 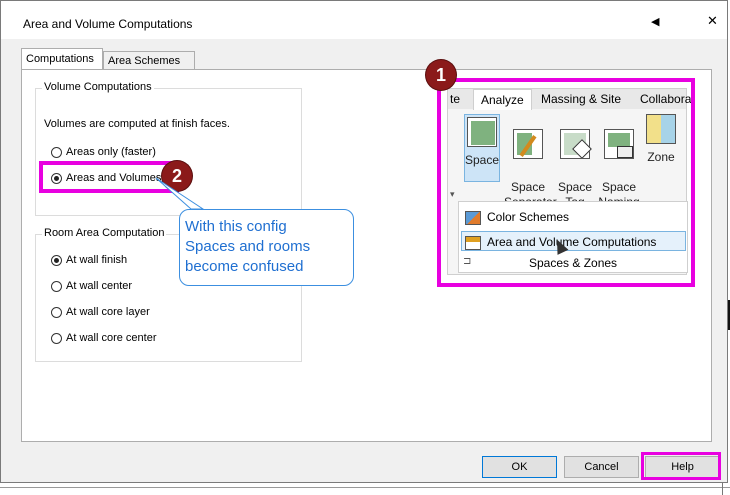 I want to click on help-highlight-box, so click(x=681, y=466).